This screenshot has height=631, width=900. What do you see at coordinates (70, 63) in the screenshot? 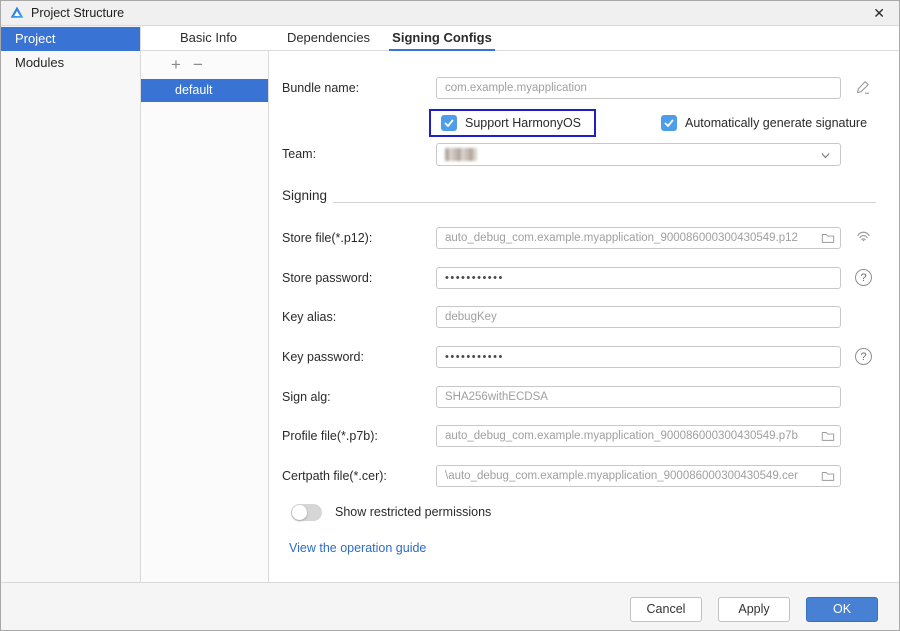
I see `sidebar-item-modules: Modules` at bounding box center [70, 63].